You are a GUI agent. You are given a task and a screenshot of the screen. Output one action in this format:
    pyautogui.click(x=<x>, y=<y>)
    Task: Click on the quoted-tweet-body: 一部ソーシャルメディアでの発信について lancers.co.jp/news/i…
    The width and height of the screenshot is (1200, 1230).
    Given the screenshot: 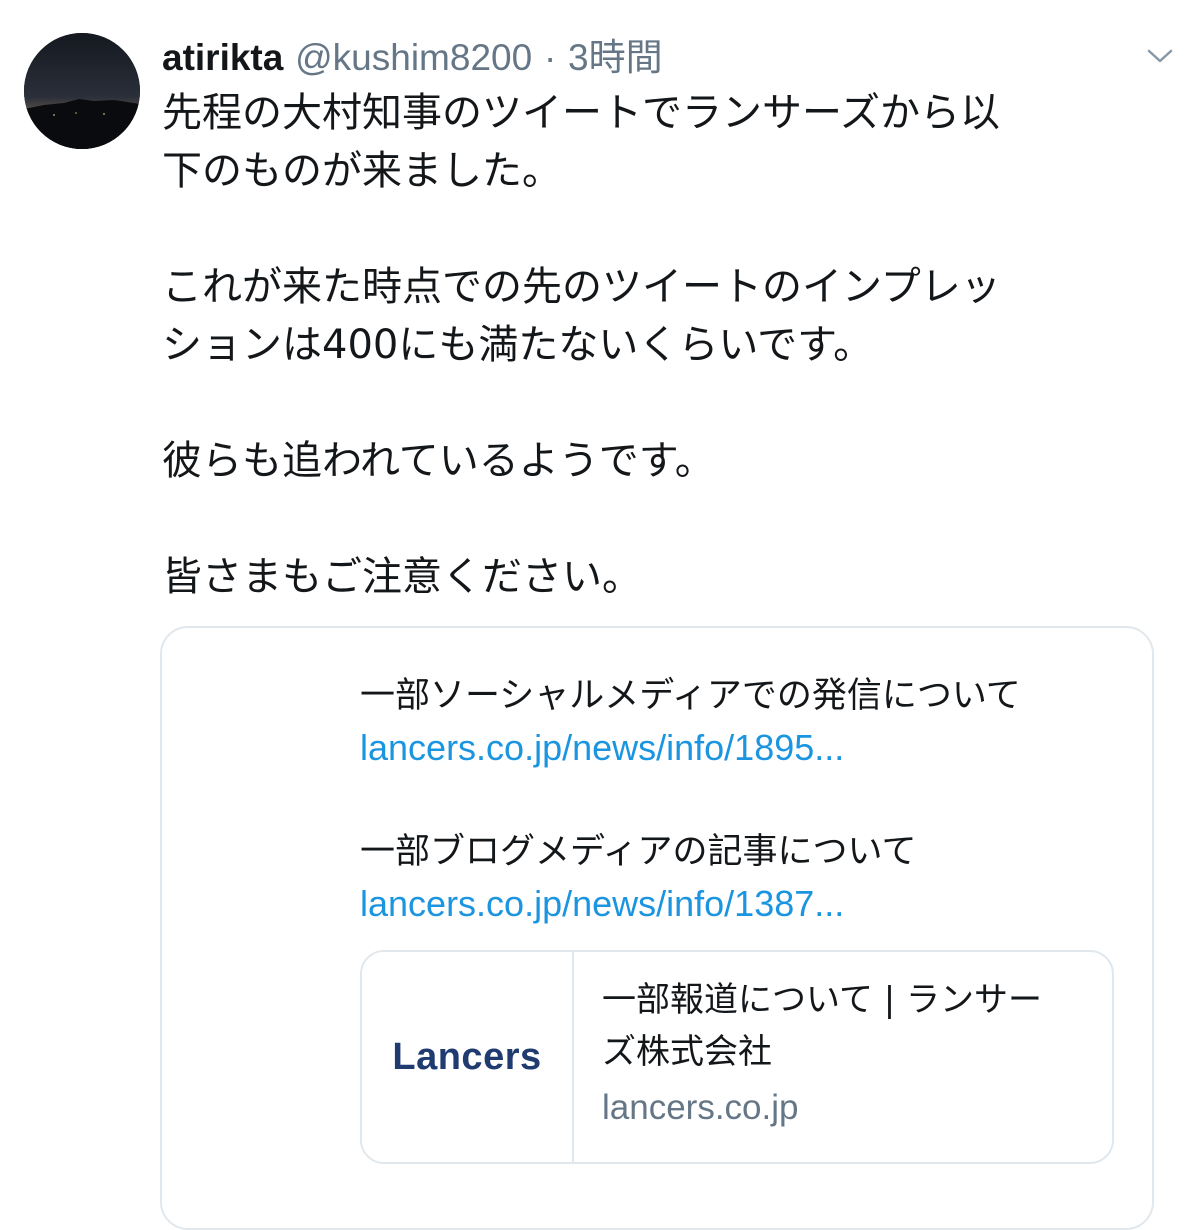 What is the action you would take?
    pyautogui.click(x=690, y=800)
    